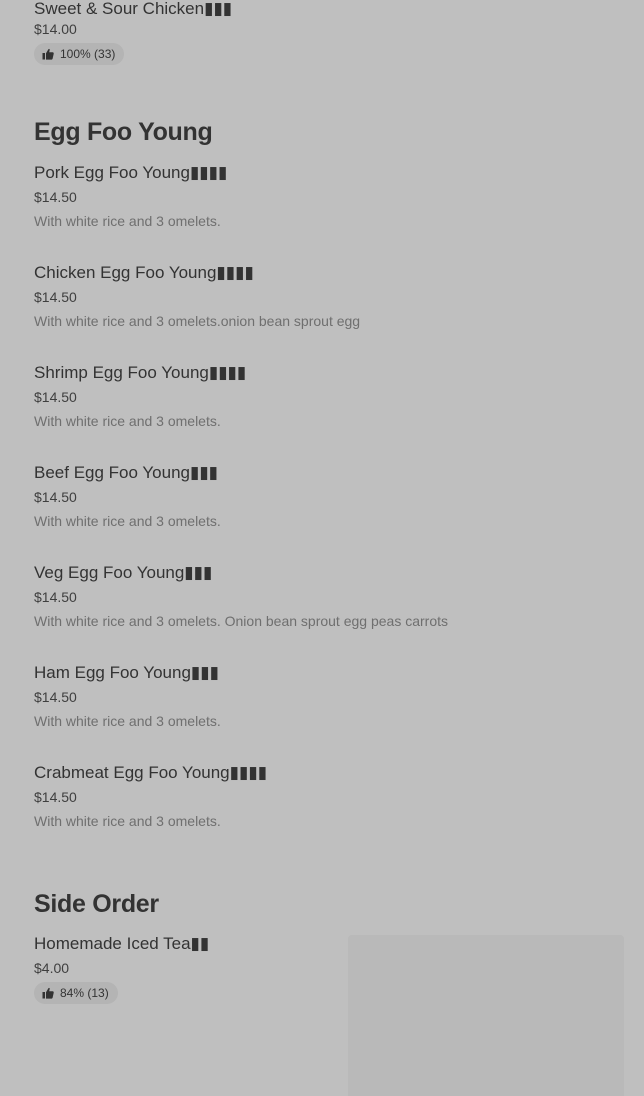 The image size is (644, 1096). I want to click on item-name: Crabmeat Egg Foo Young▮▮▮▮, so click(151, 772).